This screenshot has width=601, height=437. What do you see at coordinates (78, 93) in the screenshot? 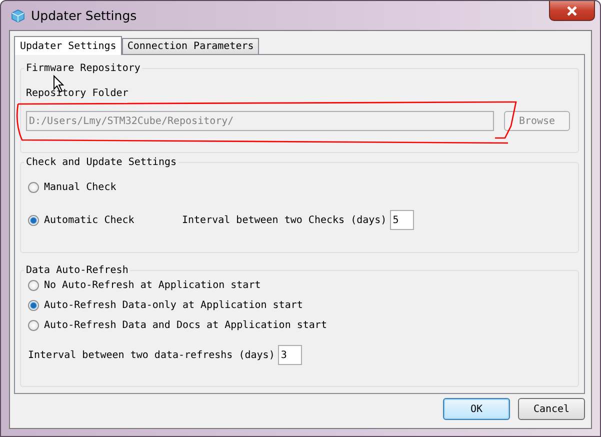
I see `field-label: Repository Folder` at bounding box center [78, 93].